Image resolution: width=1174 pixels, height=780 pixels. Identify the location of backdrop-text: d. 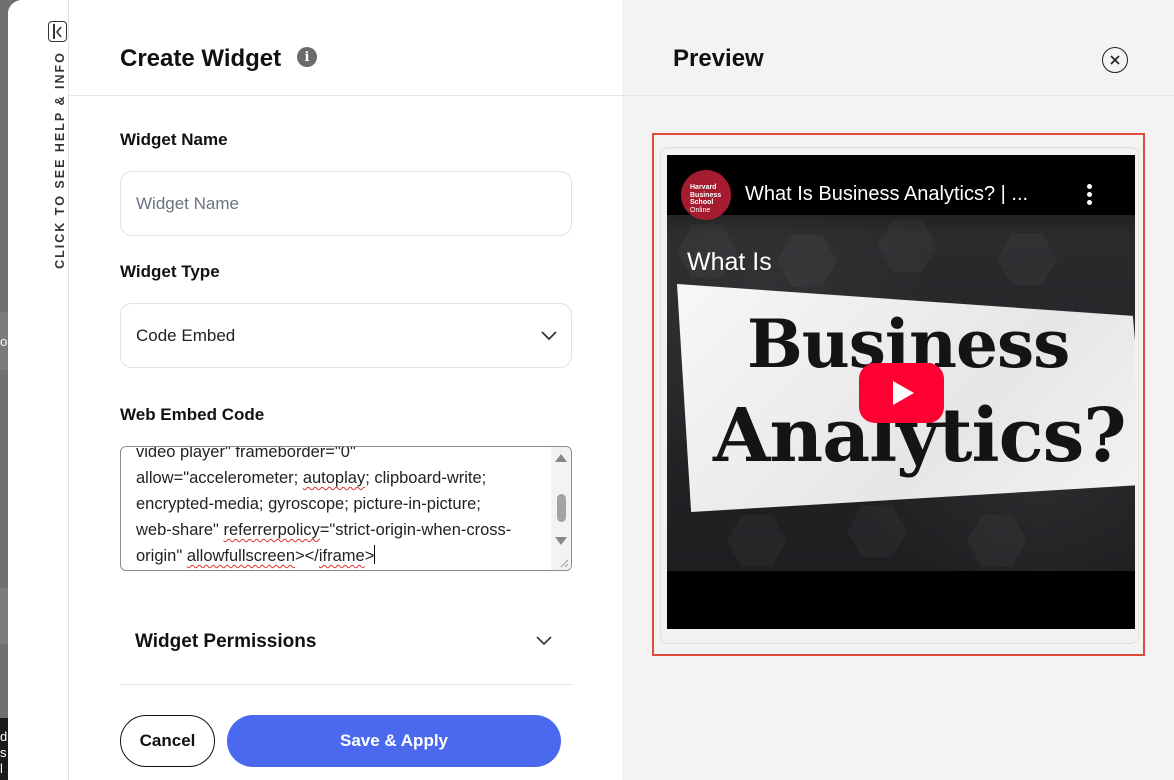
(4, 736).